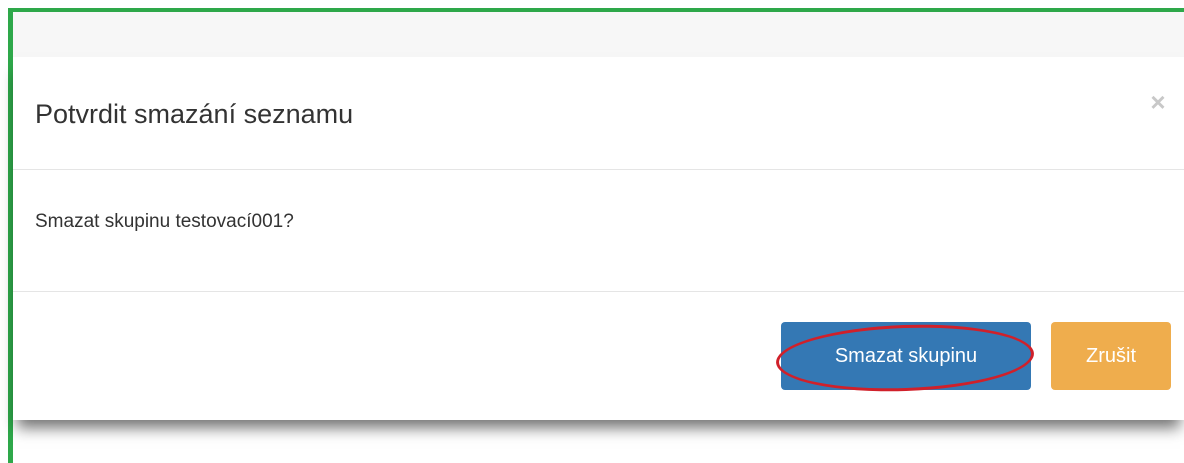 Image resolution: width=1184 pixels, height=463 pixels. What do you see at coordinates (1158, 102) in the screenshot?
I see `close-icon: ×` at bounding box center [1158, 102].